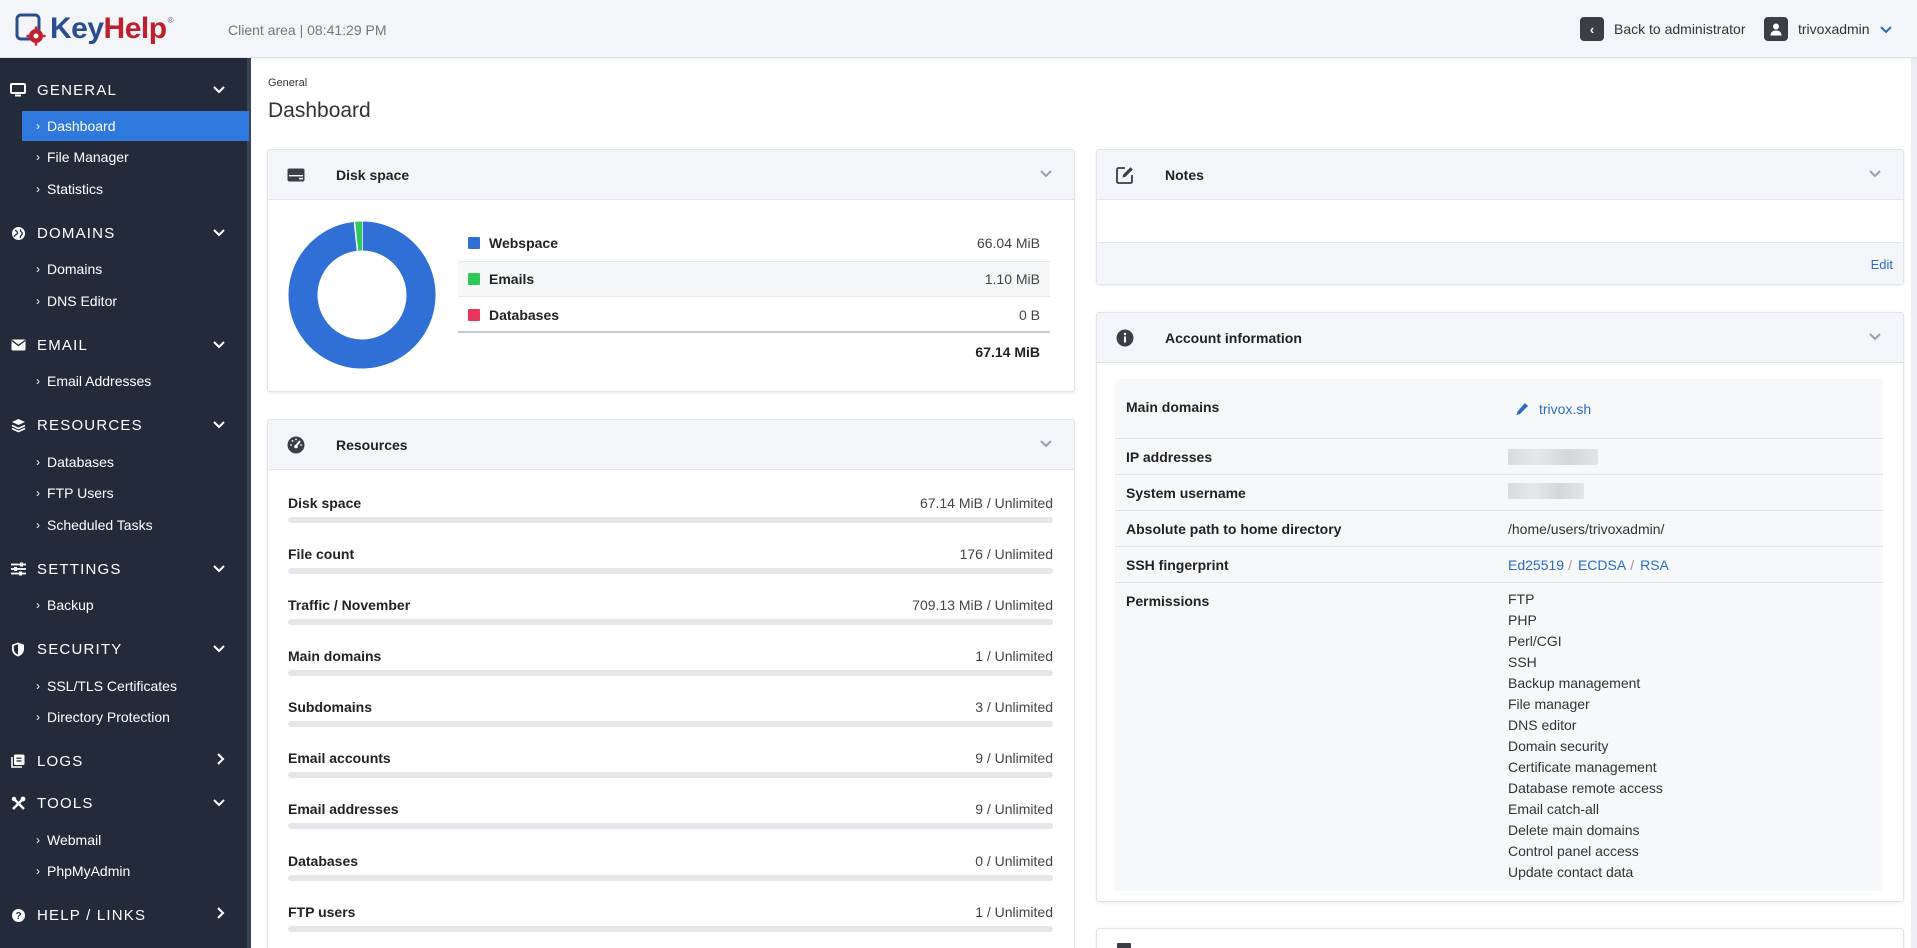 The height and width of the screenshot is (948, 1917). I want to click on sidebar-section-domains: DOMAINS, so click(123, 233).